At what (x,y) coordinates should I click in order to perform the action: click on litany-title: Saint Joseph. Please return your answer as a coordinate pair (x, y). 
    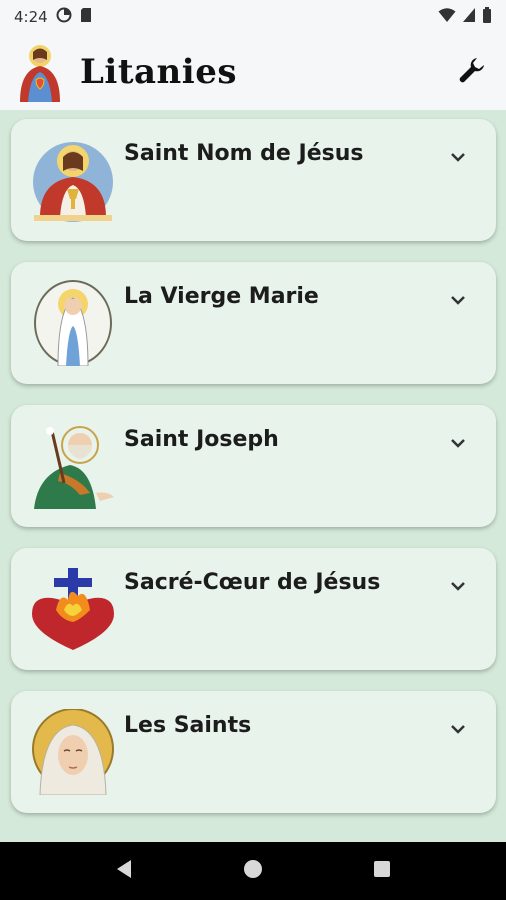
    Looking at the image, I should click on (201, 439).